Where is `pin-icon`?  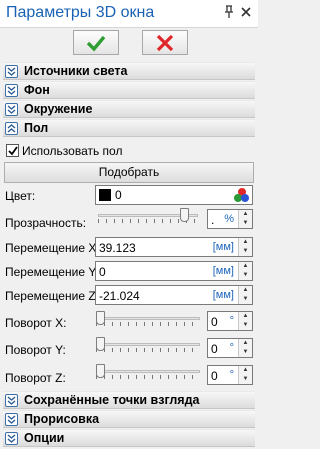 pin-icon is located at coordinates (229, 13).